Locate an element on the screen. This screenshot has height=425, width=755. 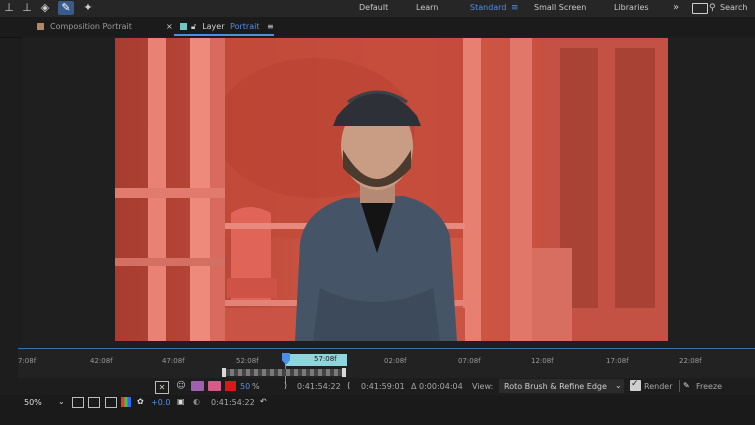
render-label: Render is located at coordinates (658, 386).